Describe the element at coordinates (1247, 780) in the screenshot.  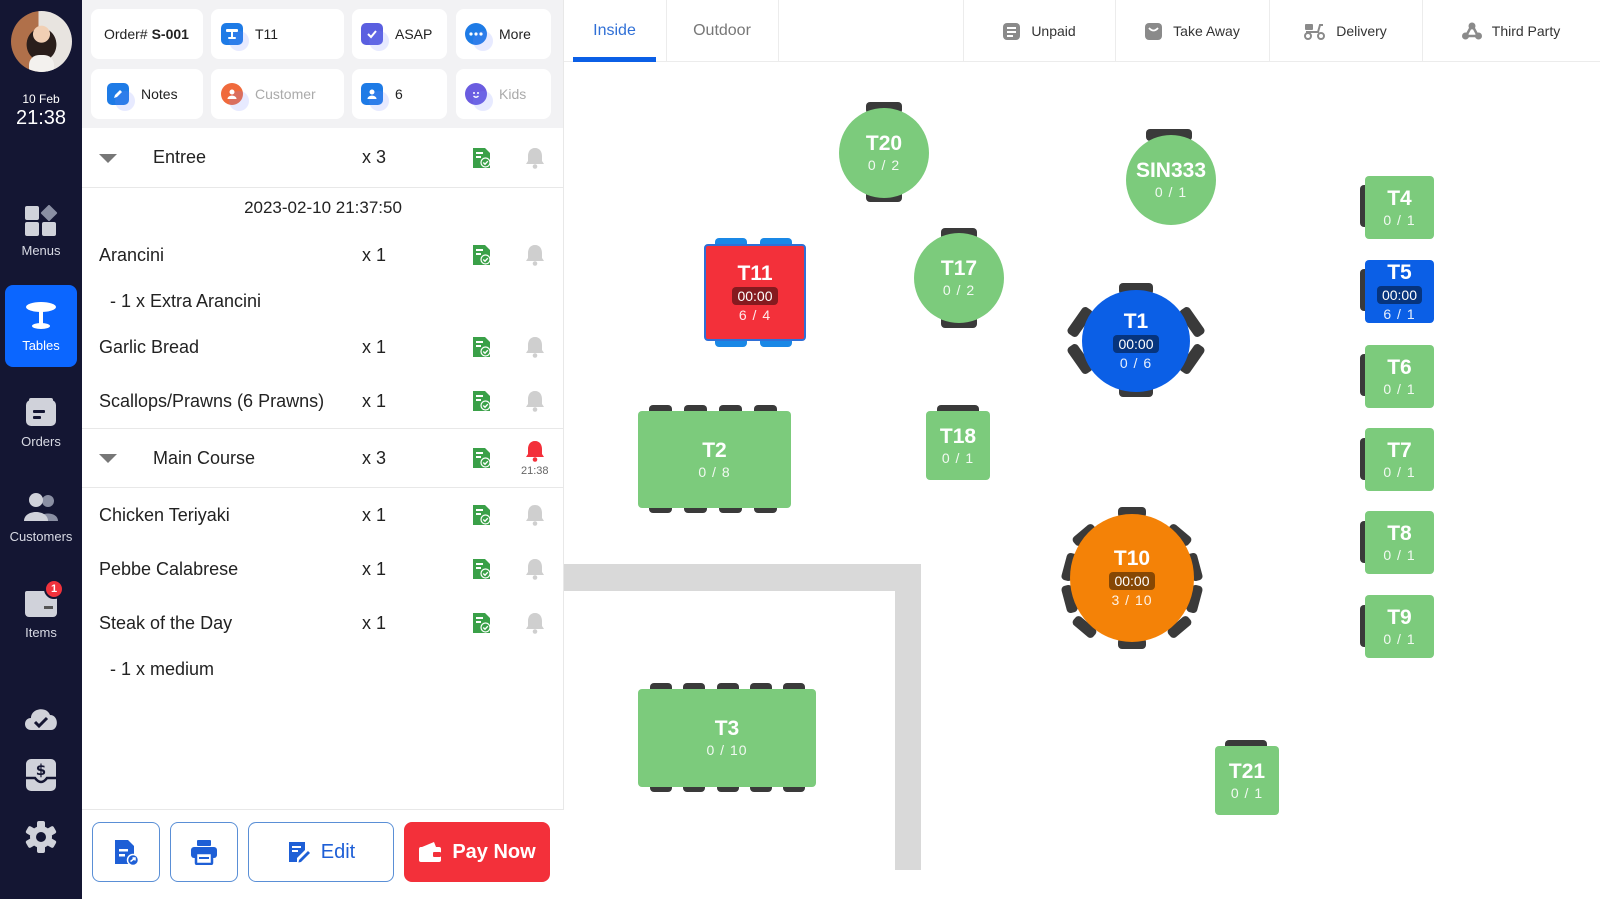
I see `table-T21: T21 0 / 1` at that location.